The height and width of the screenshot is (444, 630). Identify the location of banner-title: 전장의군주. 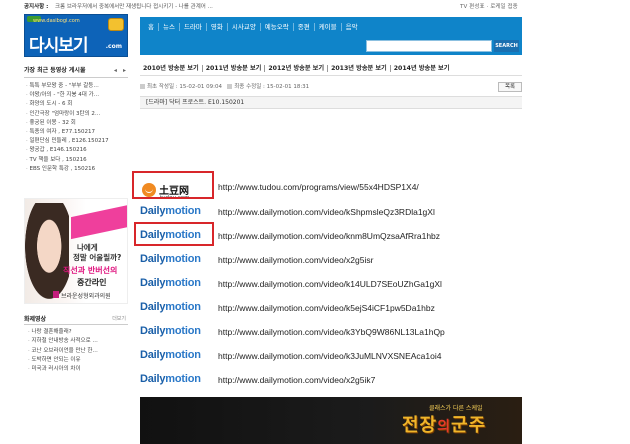
(444, 424).